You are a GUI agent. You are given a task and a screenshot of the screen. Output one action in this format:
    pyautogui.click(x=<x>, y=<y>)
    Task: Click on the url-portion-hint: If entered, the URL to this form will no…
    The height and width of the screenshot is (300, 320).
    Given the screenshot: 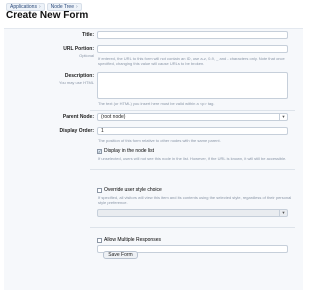 What is the action you would take?
    pyautogui.click(x=191, y=61)
    